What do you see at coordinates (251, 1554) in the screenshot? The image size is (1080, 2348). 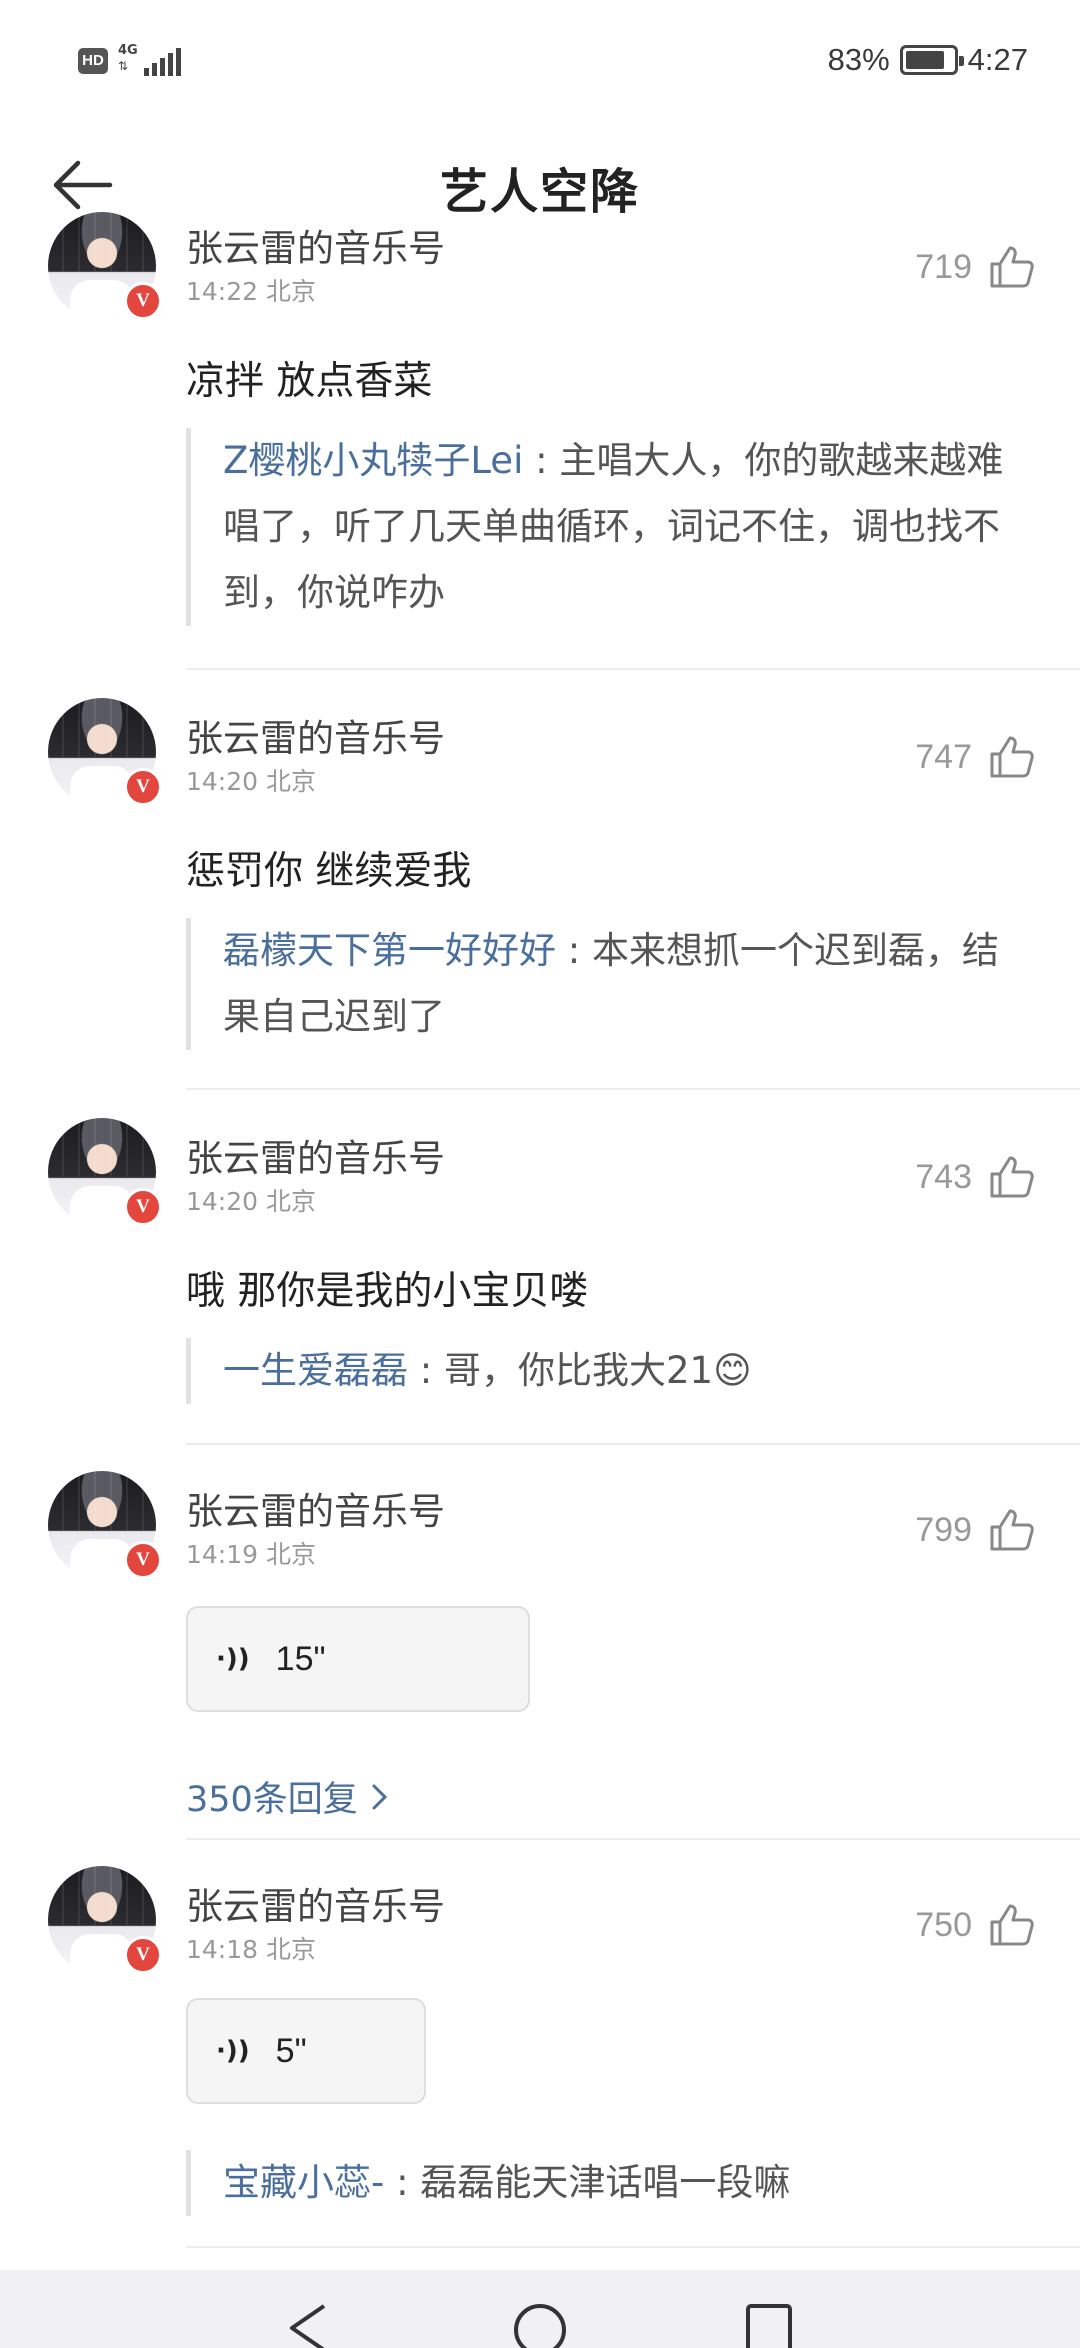 I see `comment-meta: 14:19 北京` at bounding box center [251, 1554].